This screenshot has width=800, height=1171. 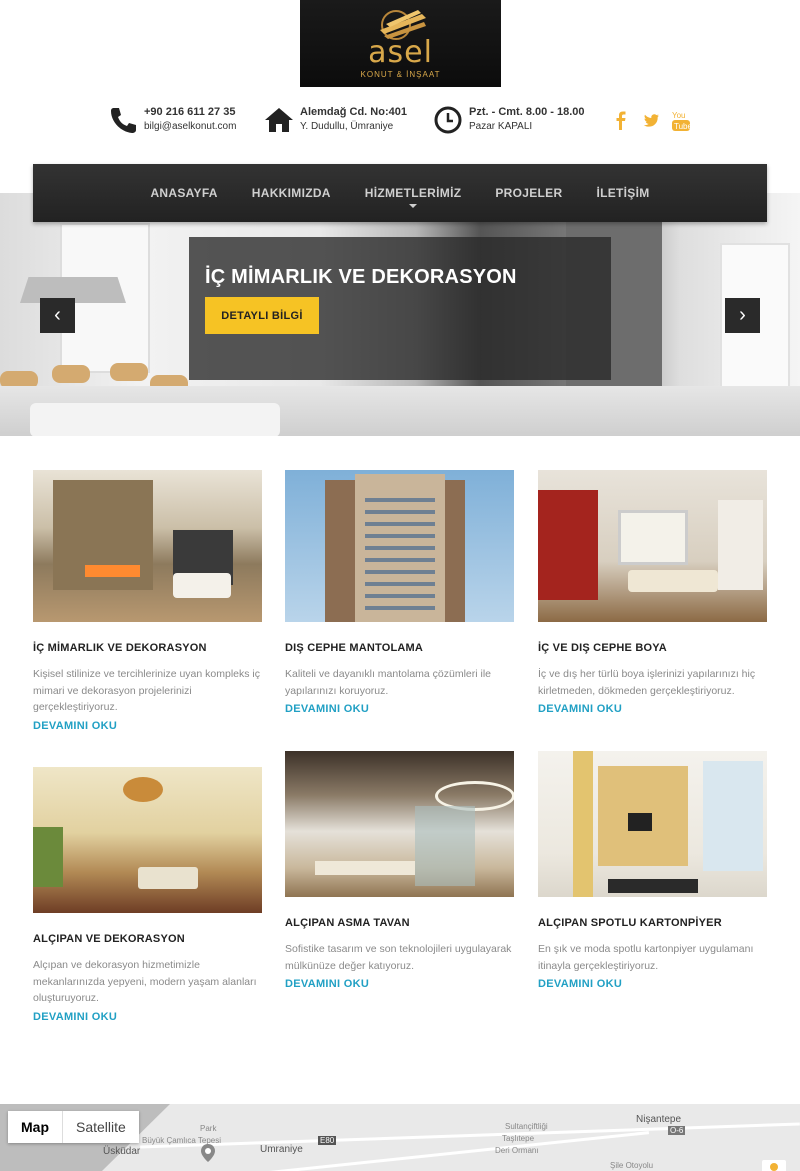 I want to click on hours-line1: Pzt. - Cmt. 8.00 - 18.00, so click(x=527, y=112).